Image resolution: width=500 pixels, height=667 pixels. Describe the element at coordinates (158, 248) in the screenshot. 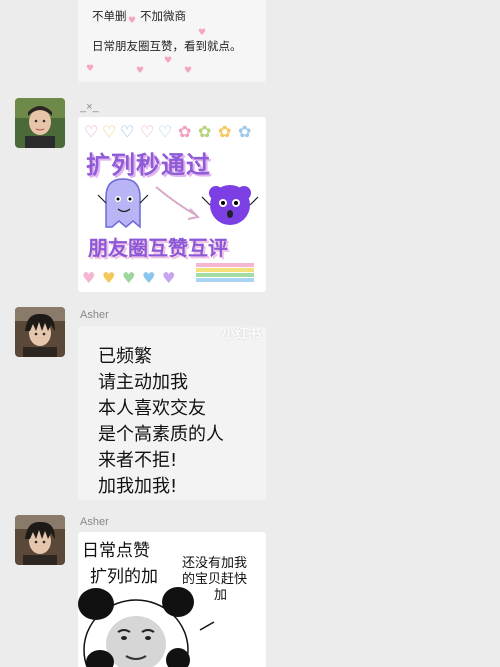

I see `sticker-subtitle: 朋友圈互赞互评` at that location.